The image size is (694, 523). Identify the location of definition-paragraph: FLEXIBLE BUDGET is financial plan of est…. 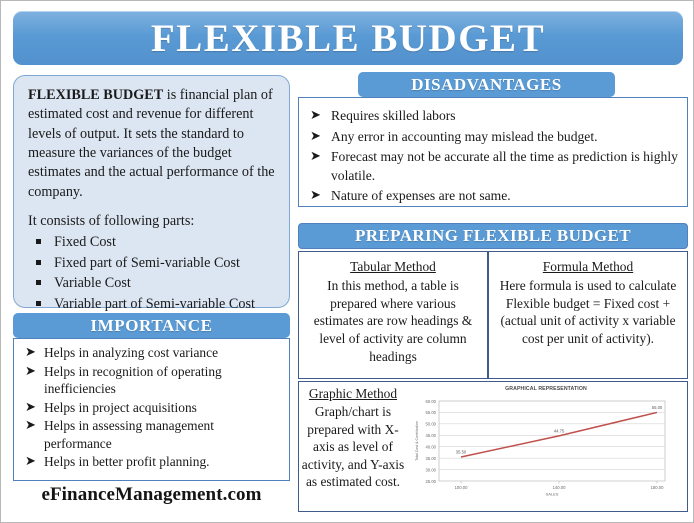
(152, 144).